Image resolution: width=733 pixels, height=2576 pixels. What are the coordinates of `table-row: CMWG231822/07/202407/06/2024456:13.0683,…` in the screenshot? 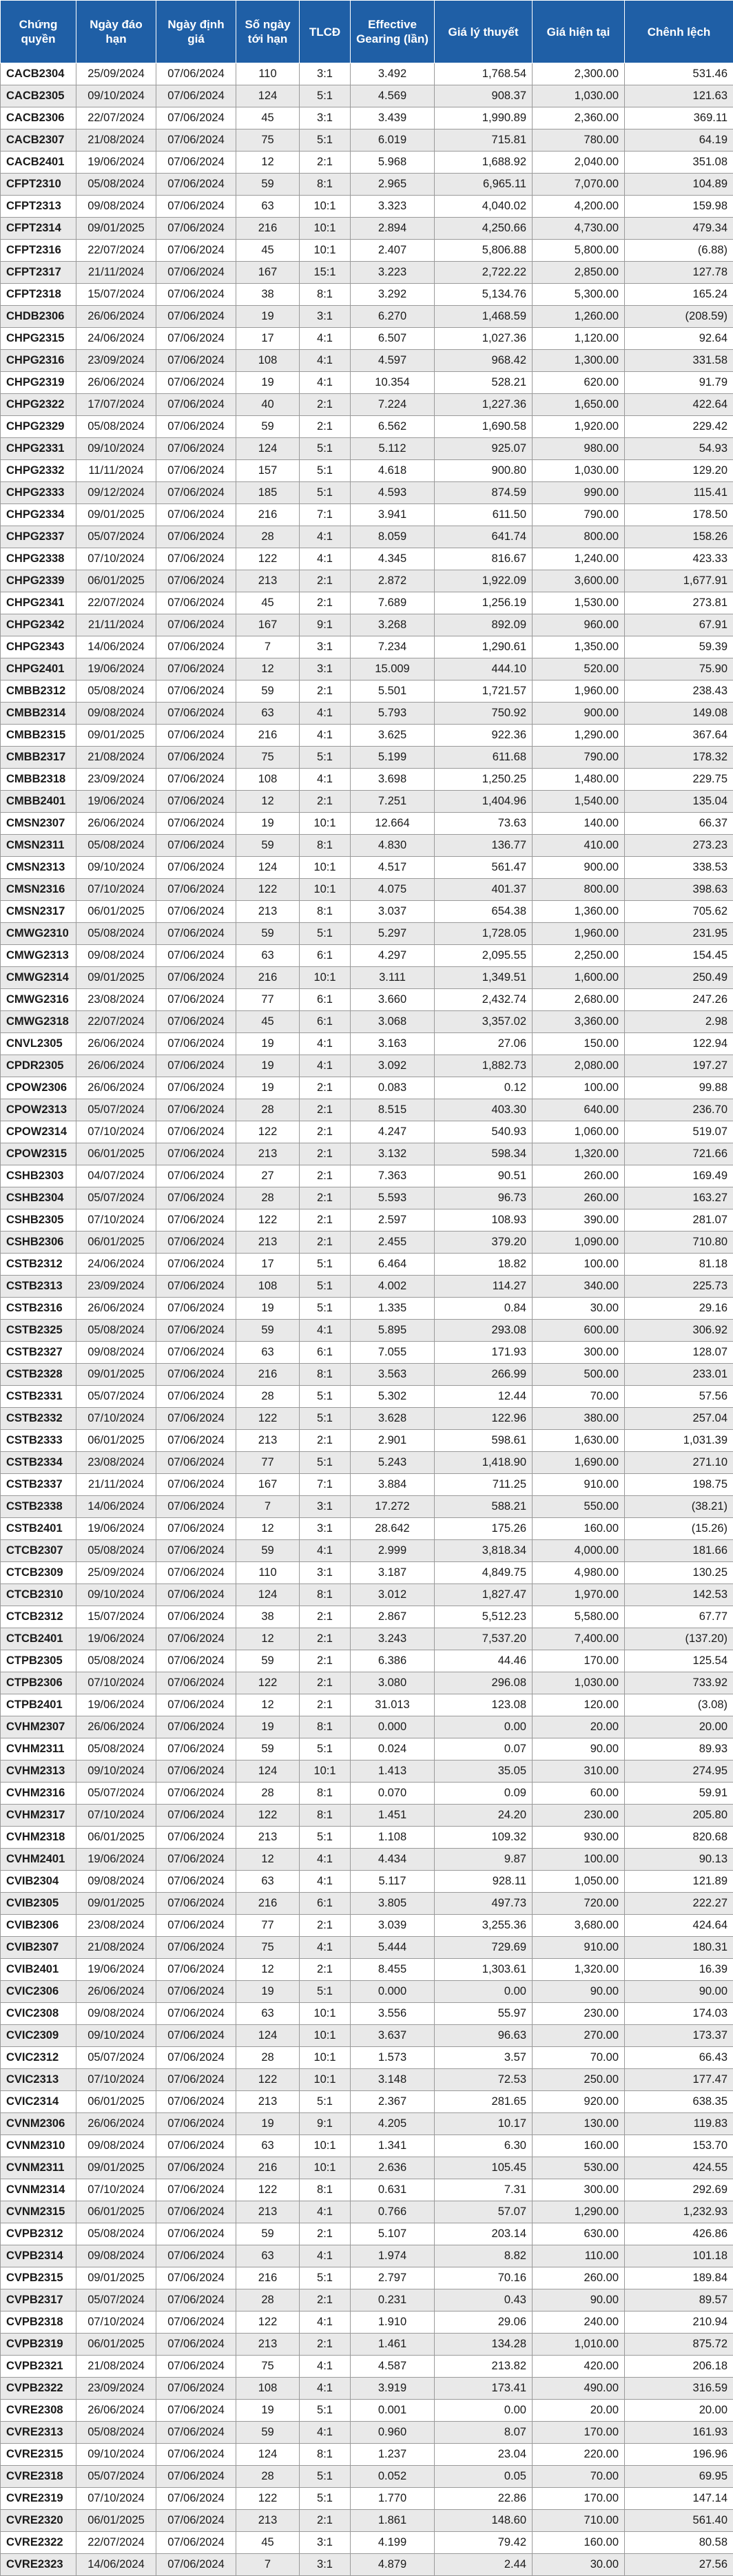 It's located at (367, 1022).